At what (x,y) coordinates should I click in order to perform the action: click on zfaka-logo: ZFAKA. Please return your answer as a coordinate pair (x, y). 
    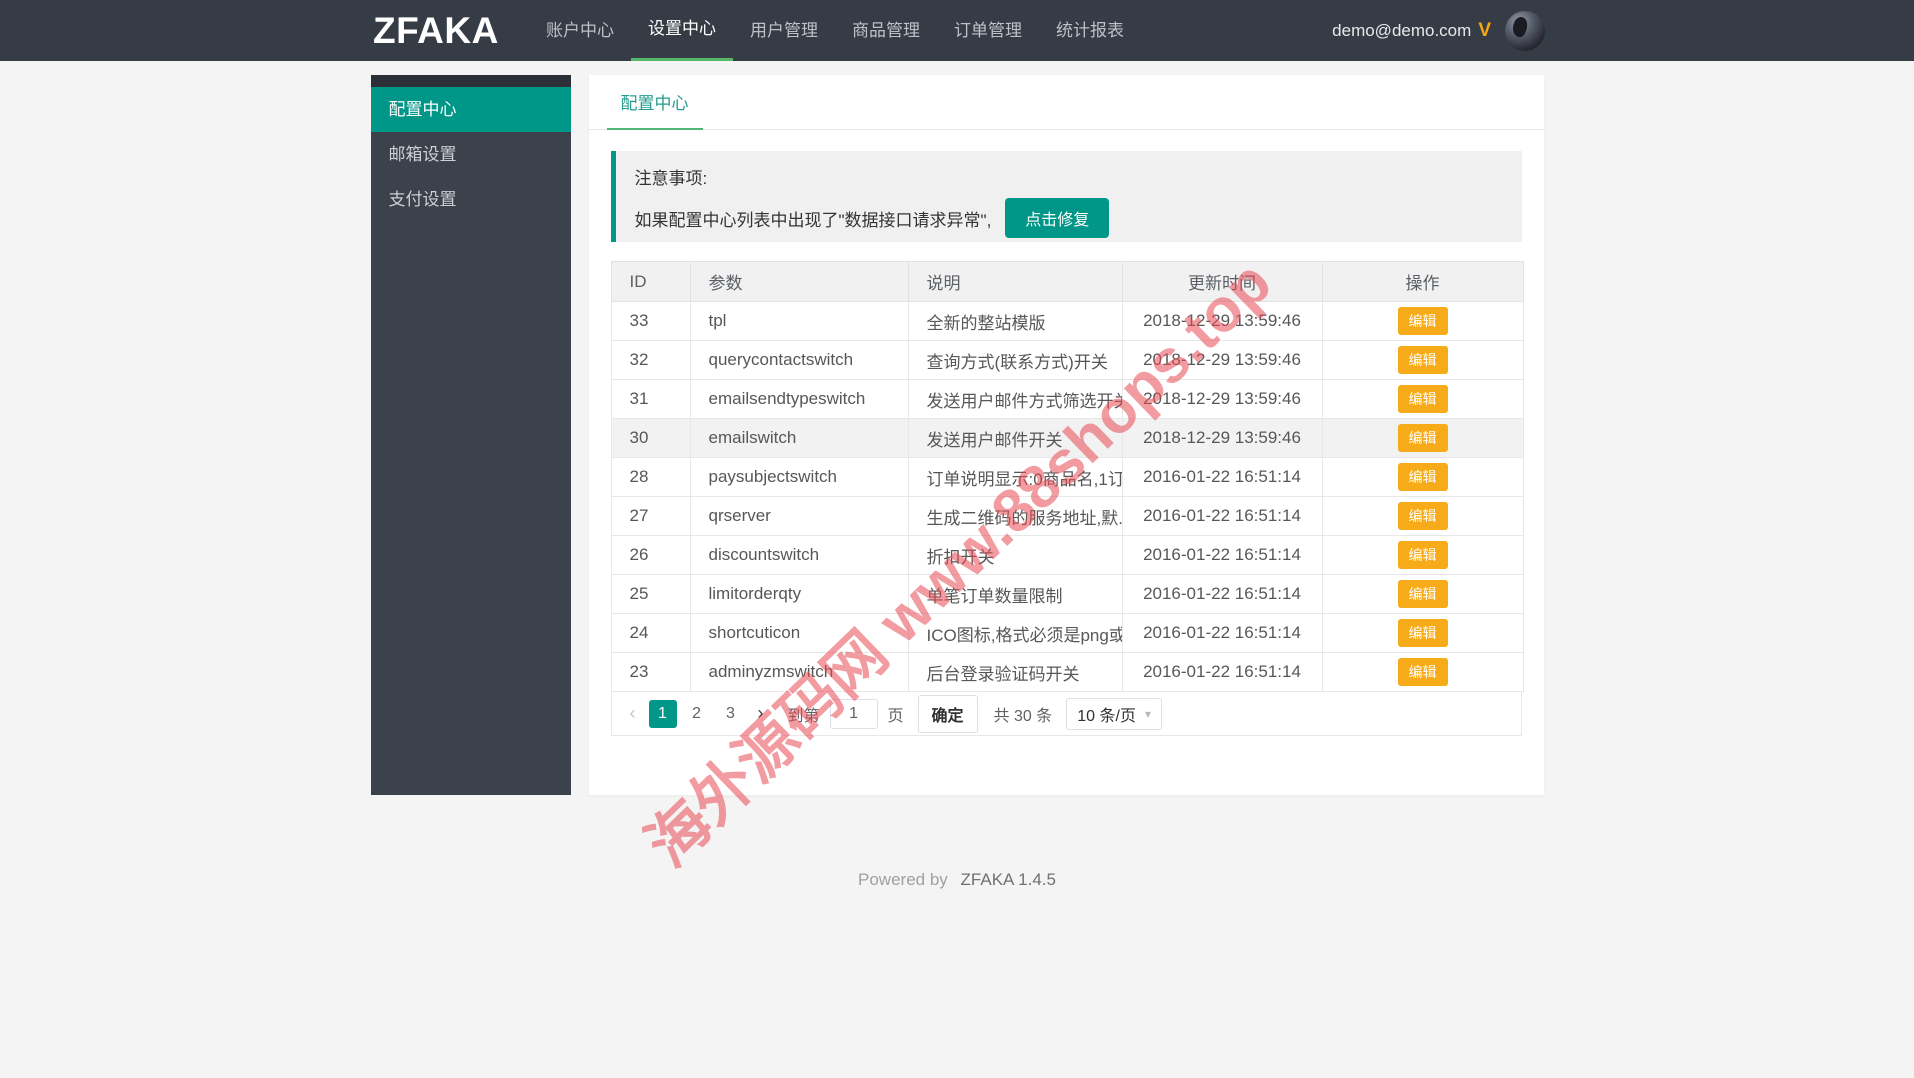
    Looking at the image, I should click on (436, 30).